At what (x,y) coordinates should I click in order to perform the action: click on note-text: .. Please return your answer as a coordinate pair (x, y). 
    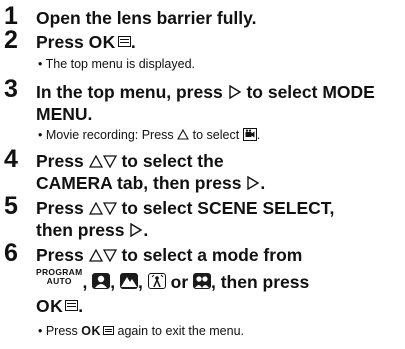
    Looking at the image, I should click on (258, 135).